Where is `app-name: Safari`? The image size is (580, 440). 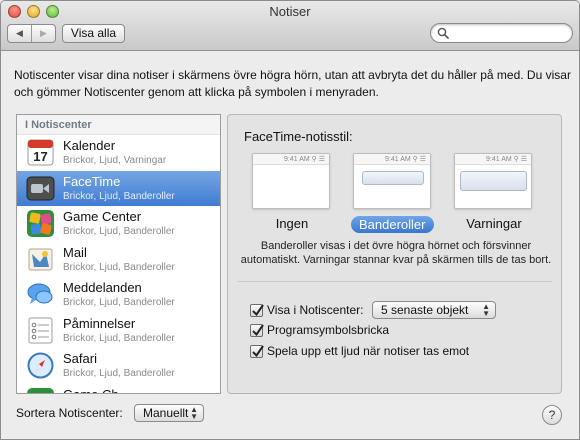
app-name: Safari is located at coordinates (80, 358).